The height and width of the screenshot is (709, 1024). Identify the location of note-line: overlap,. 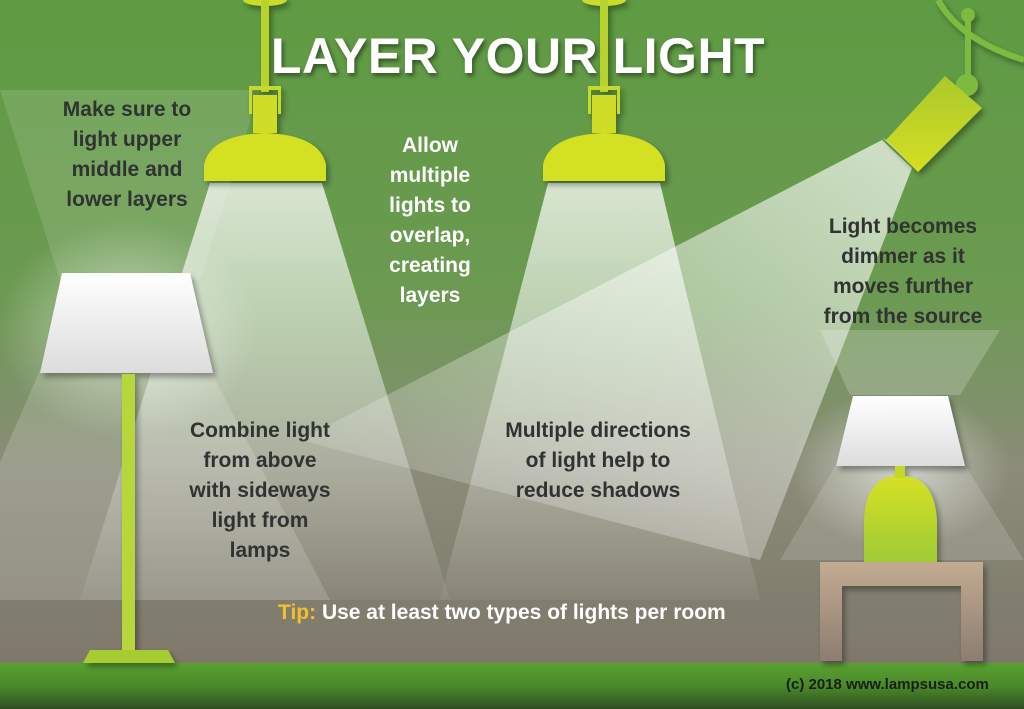
(430, 235).